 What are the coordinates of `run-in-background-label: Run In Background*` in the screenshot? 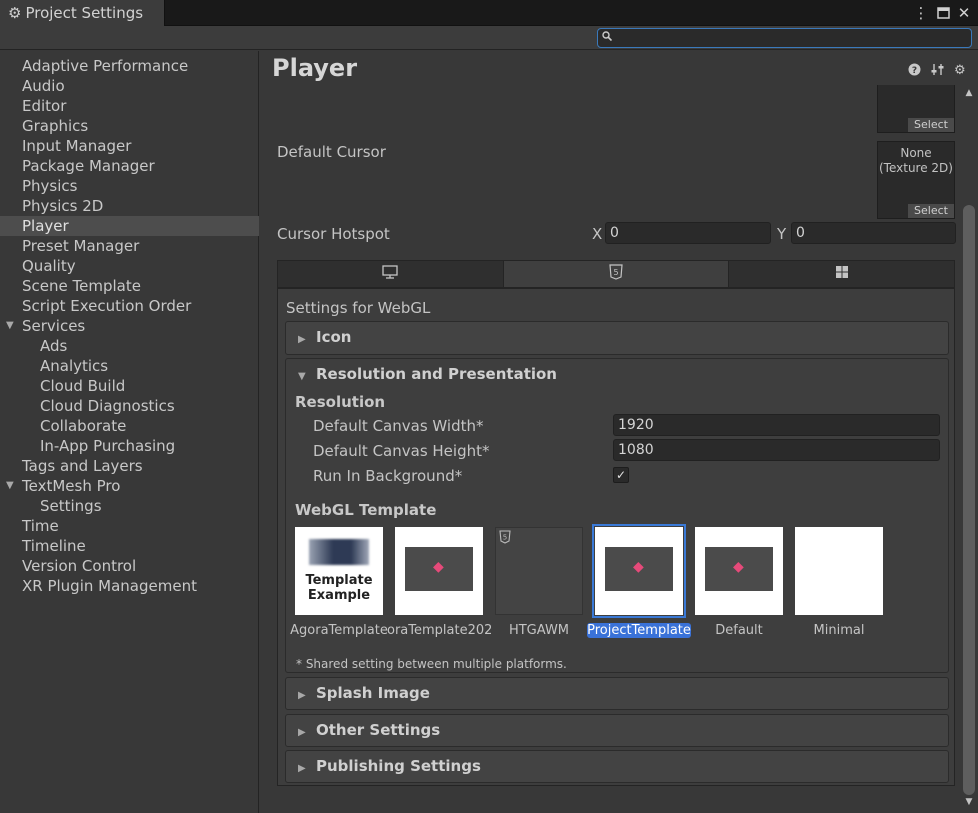 It's located at (388, 476).